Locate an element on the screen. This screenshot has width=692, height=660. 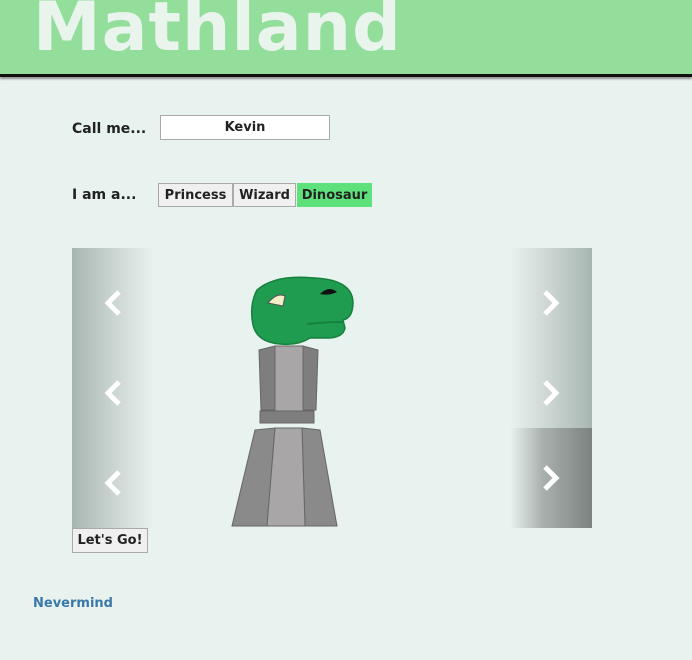
avatar-preview is located at coordinates (292, 401).